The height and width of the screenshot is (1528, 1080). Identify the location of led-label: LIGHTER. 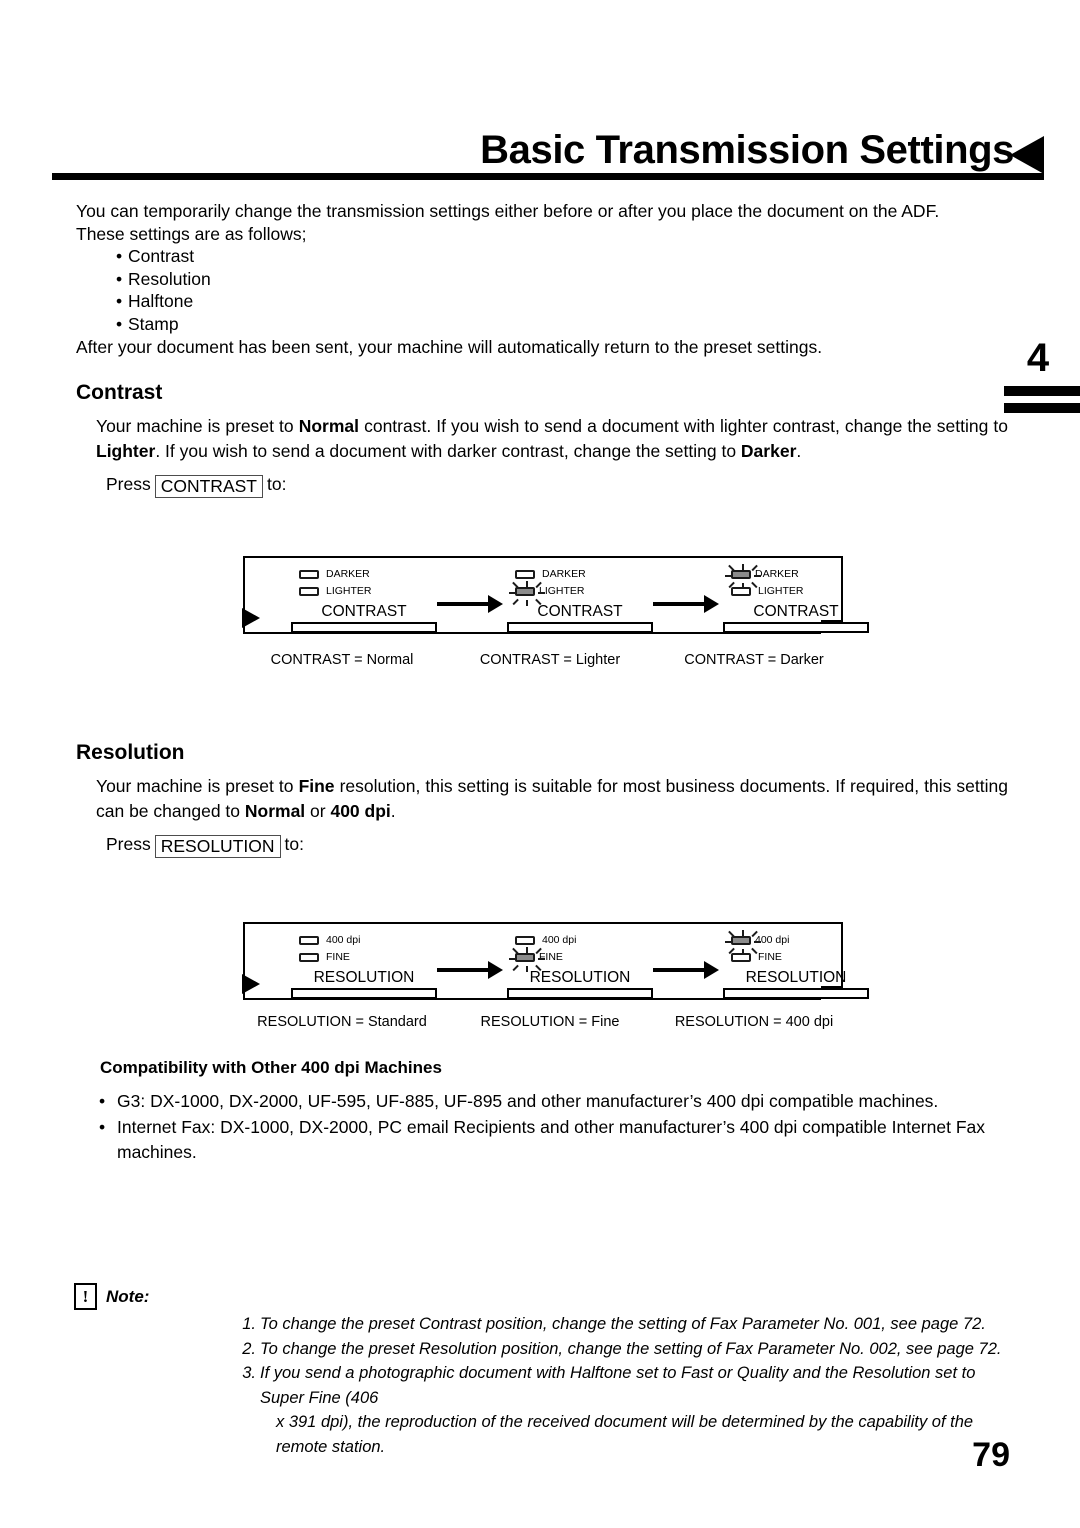
(781, 591).